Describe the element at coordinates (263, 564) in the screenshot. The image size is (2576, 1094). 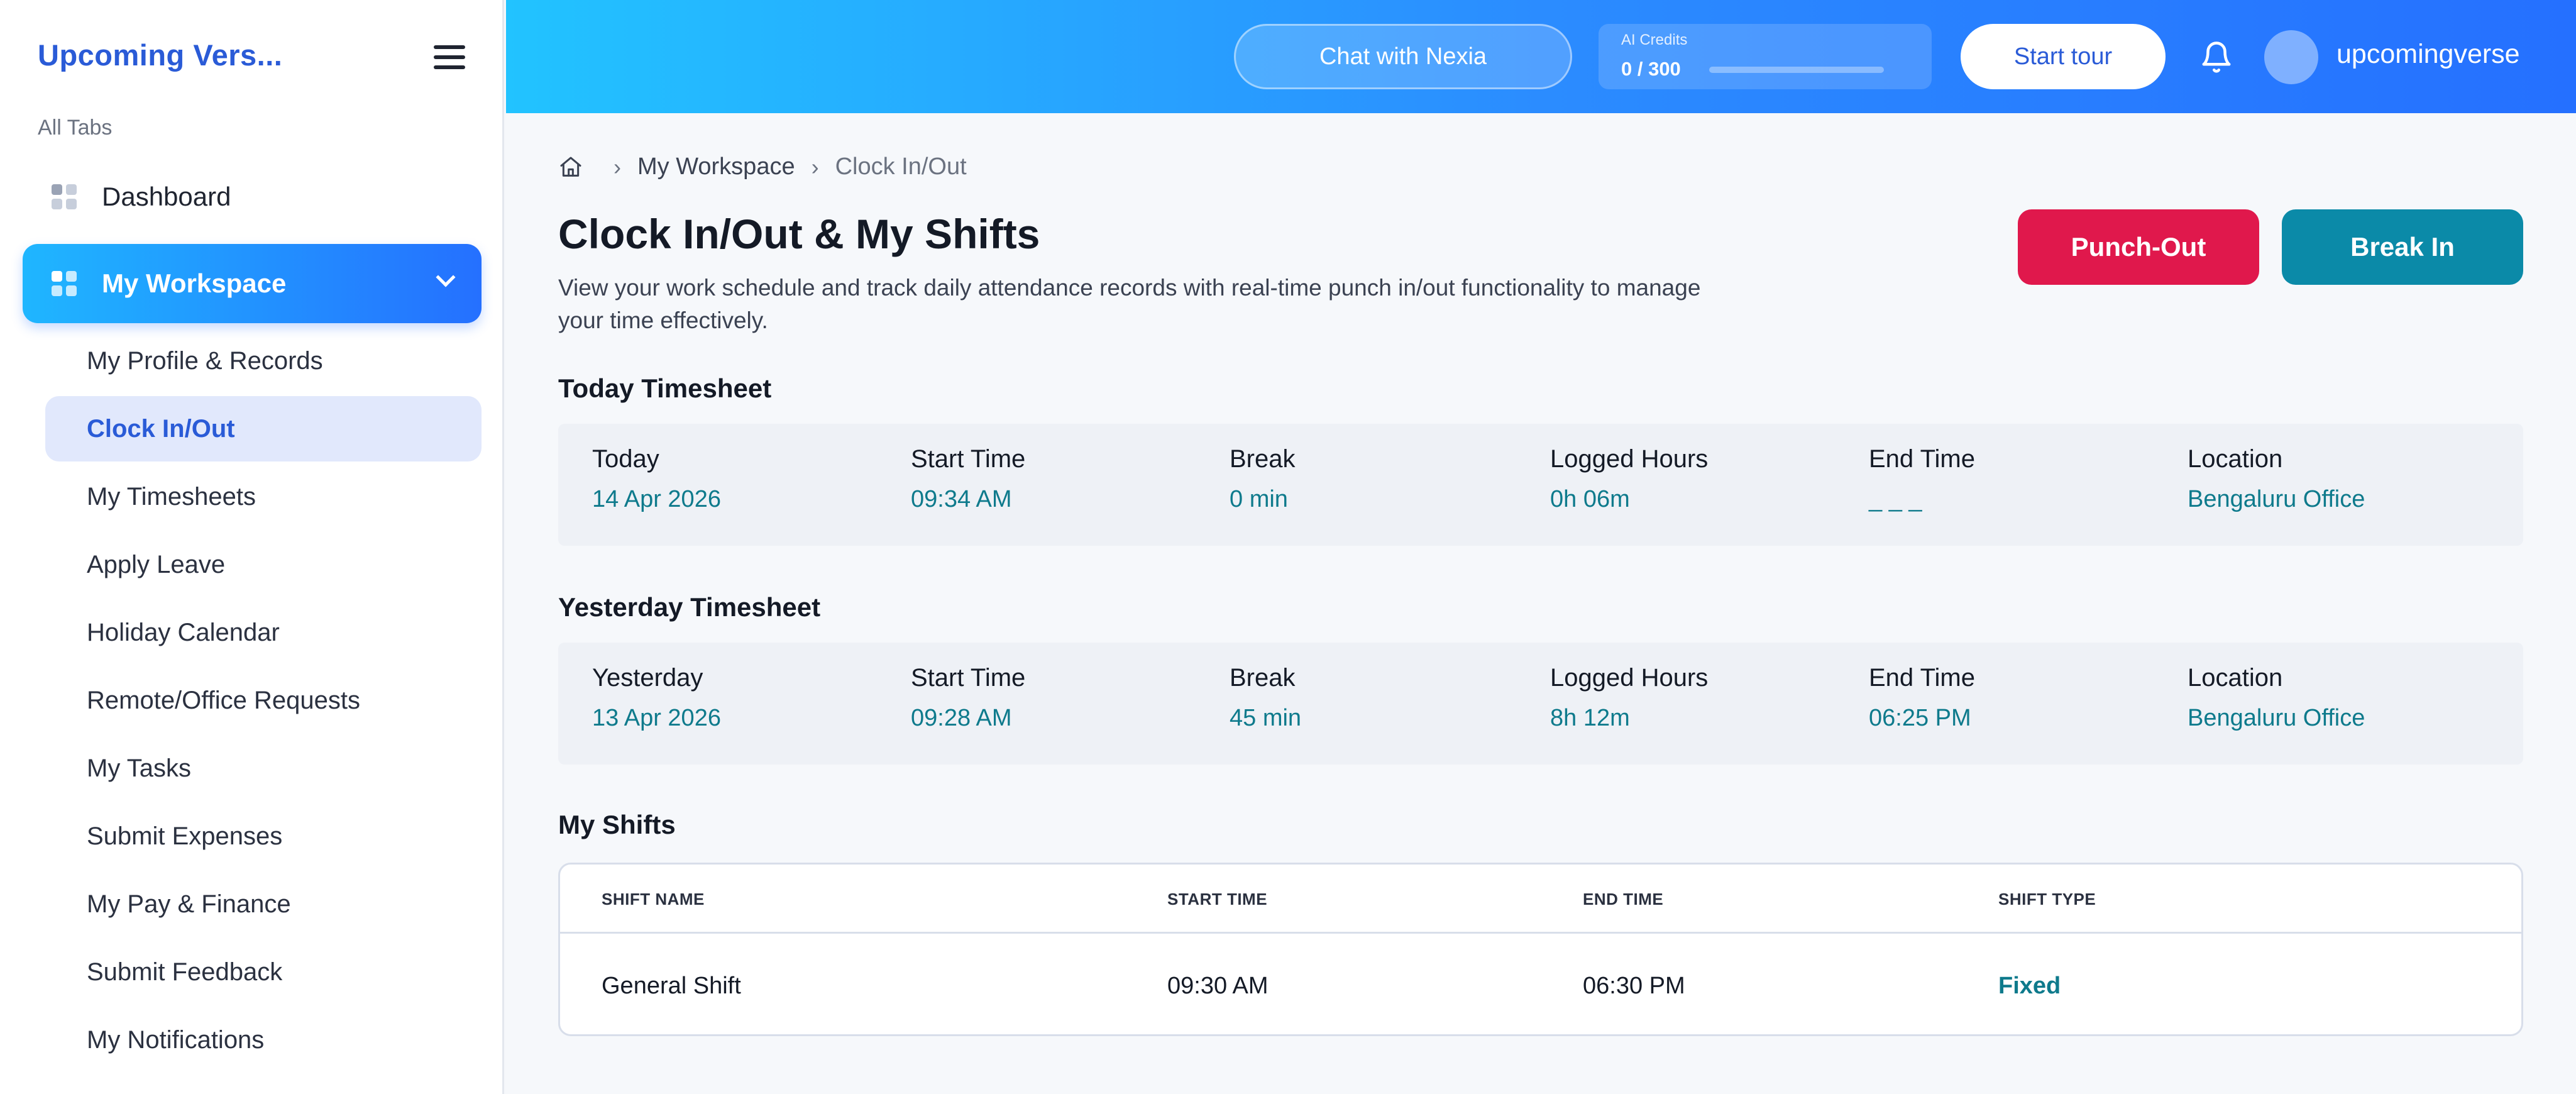
I see `sidebar-item-apply-leave: Apply Leave` at that location.